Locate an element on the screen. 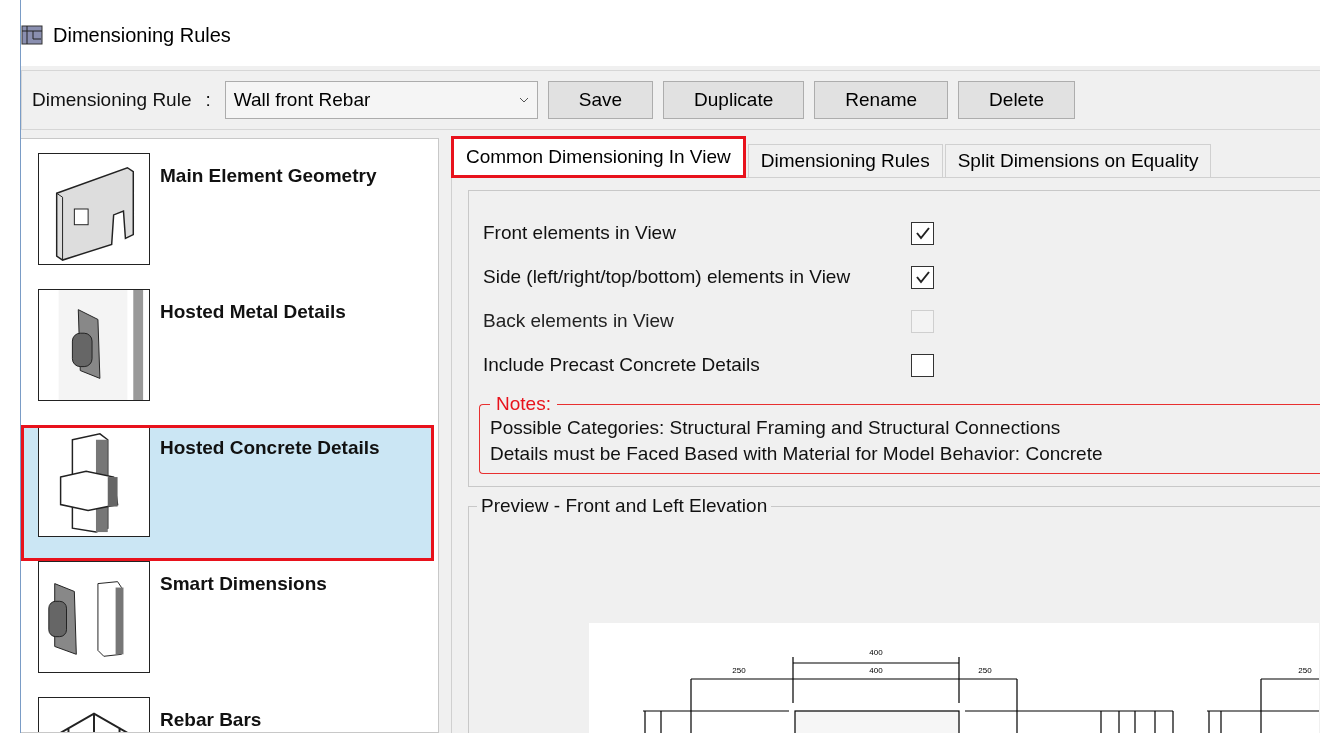  wall-panel-icon is located at coordinates (94, 209).